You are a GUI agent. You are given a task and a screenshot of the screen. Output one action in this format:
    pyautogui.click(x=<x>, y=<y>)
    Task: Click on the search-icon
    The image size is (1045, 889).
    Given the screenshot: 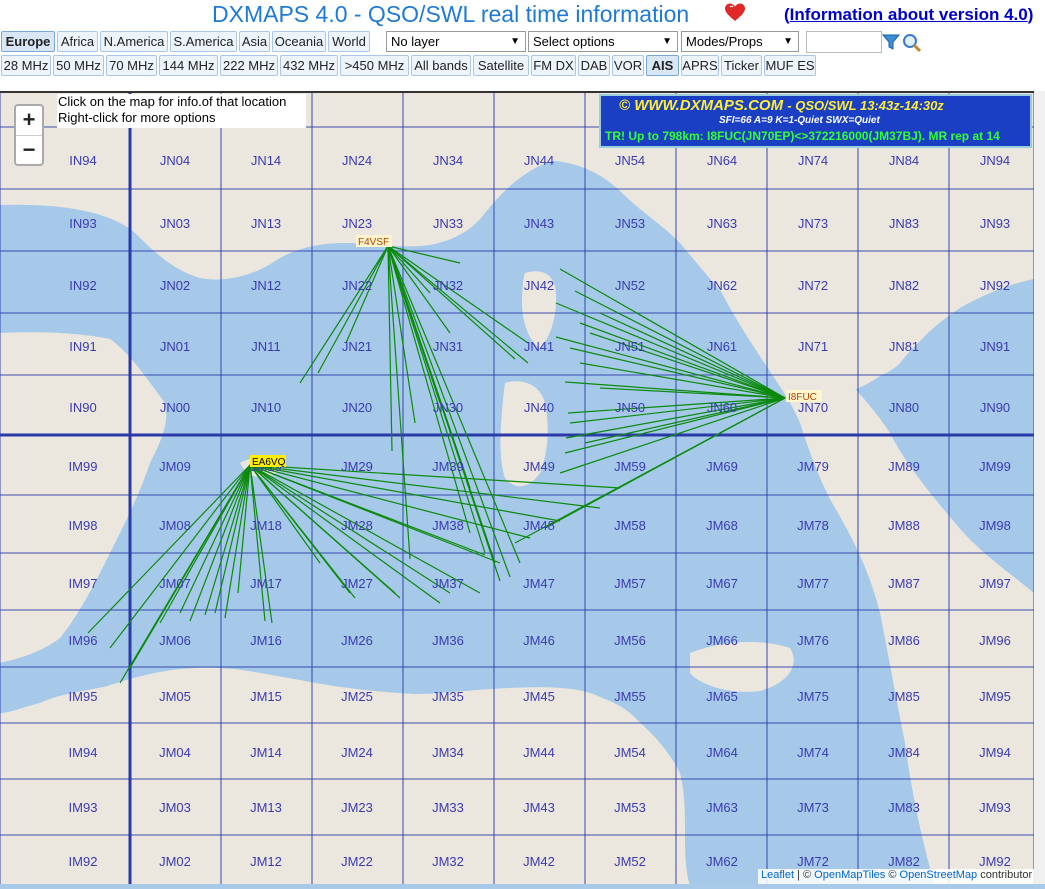 What is the action you would take?
    pyautogui.click(x=912, y=43)
    